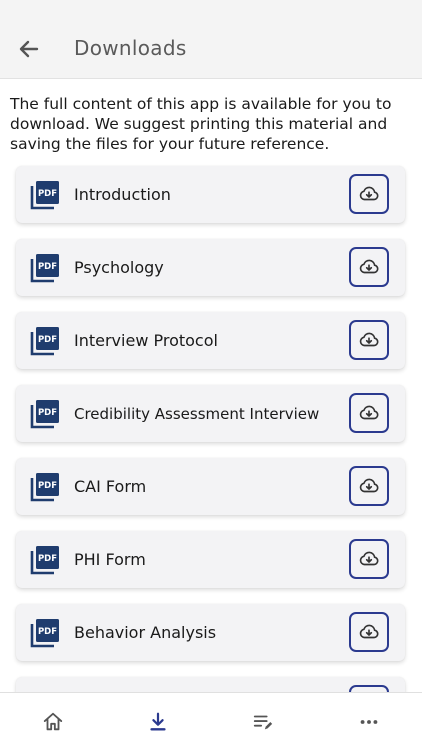  Describe the element at coordinates (130, 48) in the screenshot. I see `page-title: Downloads` at that location.